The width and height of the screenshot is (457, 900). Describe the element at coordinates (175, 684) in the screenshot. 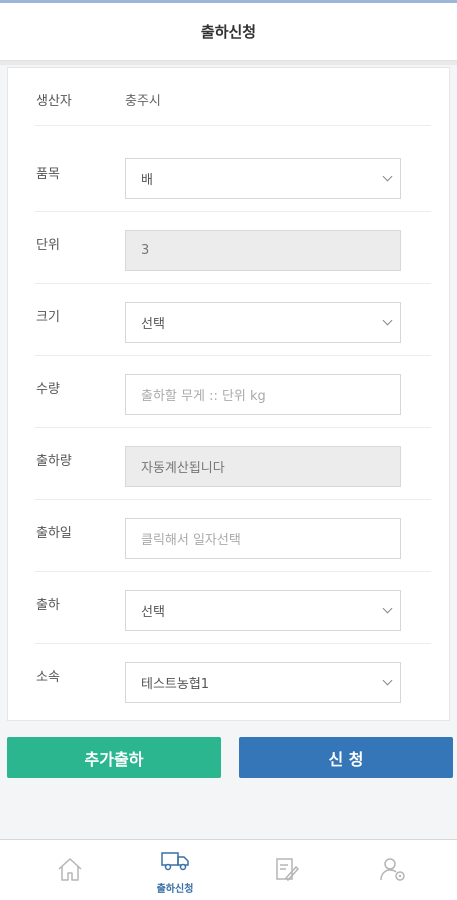

I see `affiliation-select-value: 테스트농협1` at that location.